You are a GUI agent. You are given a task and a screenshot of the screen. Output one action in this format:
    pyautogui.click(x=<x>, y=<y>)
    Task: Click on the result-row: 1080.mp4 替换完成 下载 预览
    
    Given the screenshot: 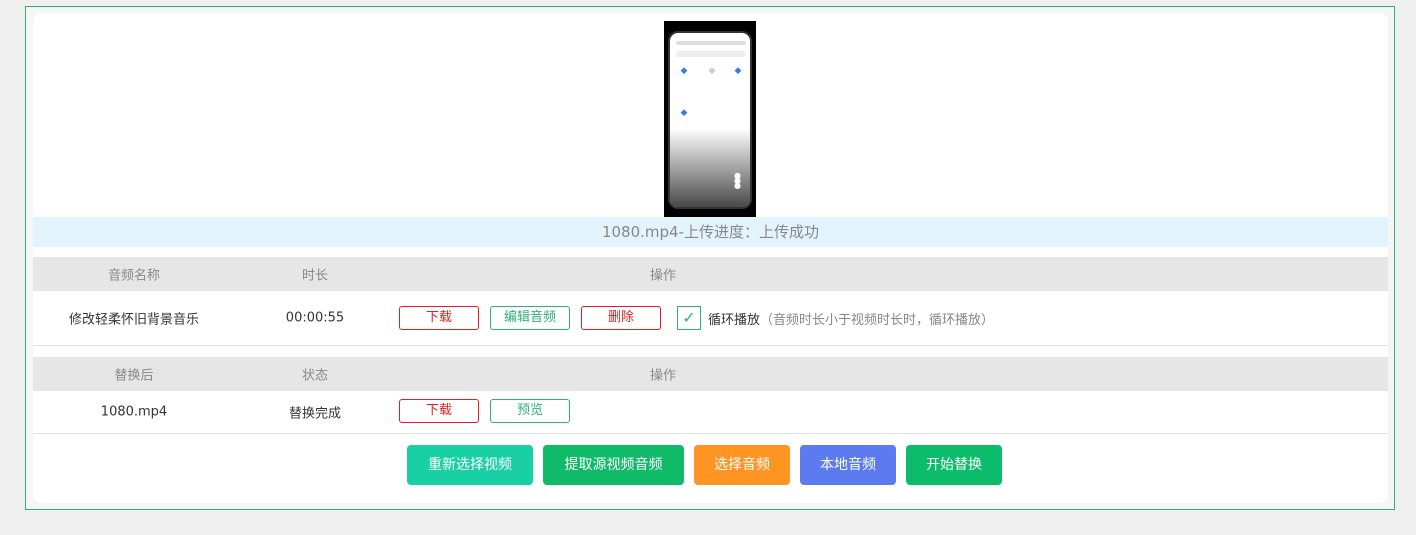 What is the action you would take?
    pyautogui.click(x=710, y=412)
    